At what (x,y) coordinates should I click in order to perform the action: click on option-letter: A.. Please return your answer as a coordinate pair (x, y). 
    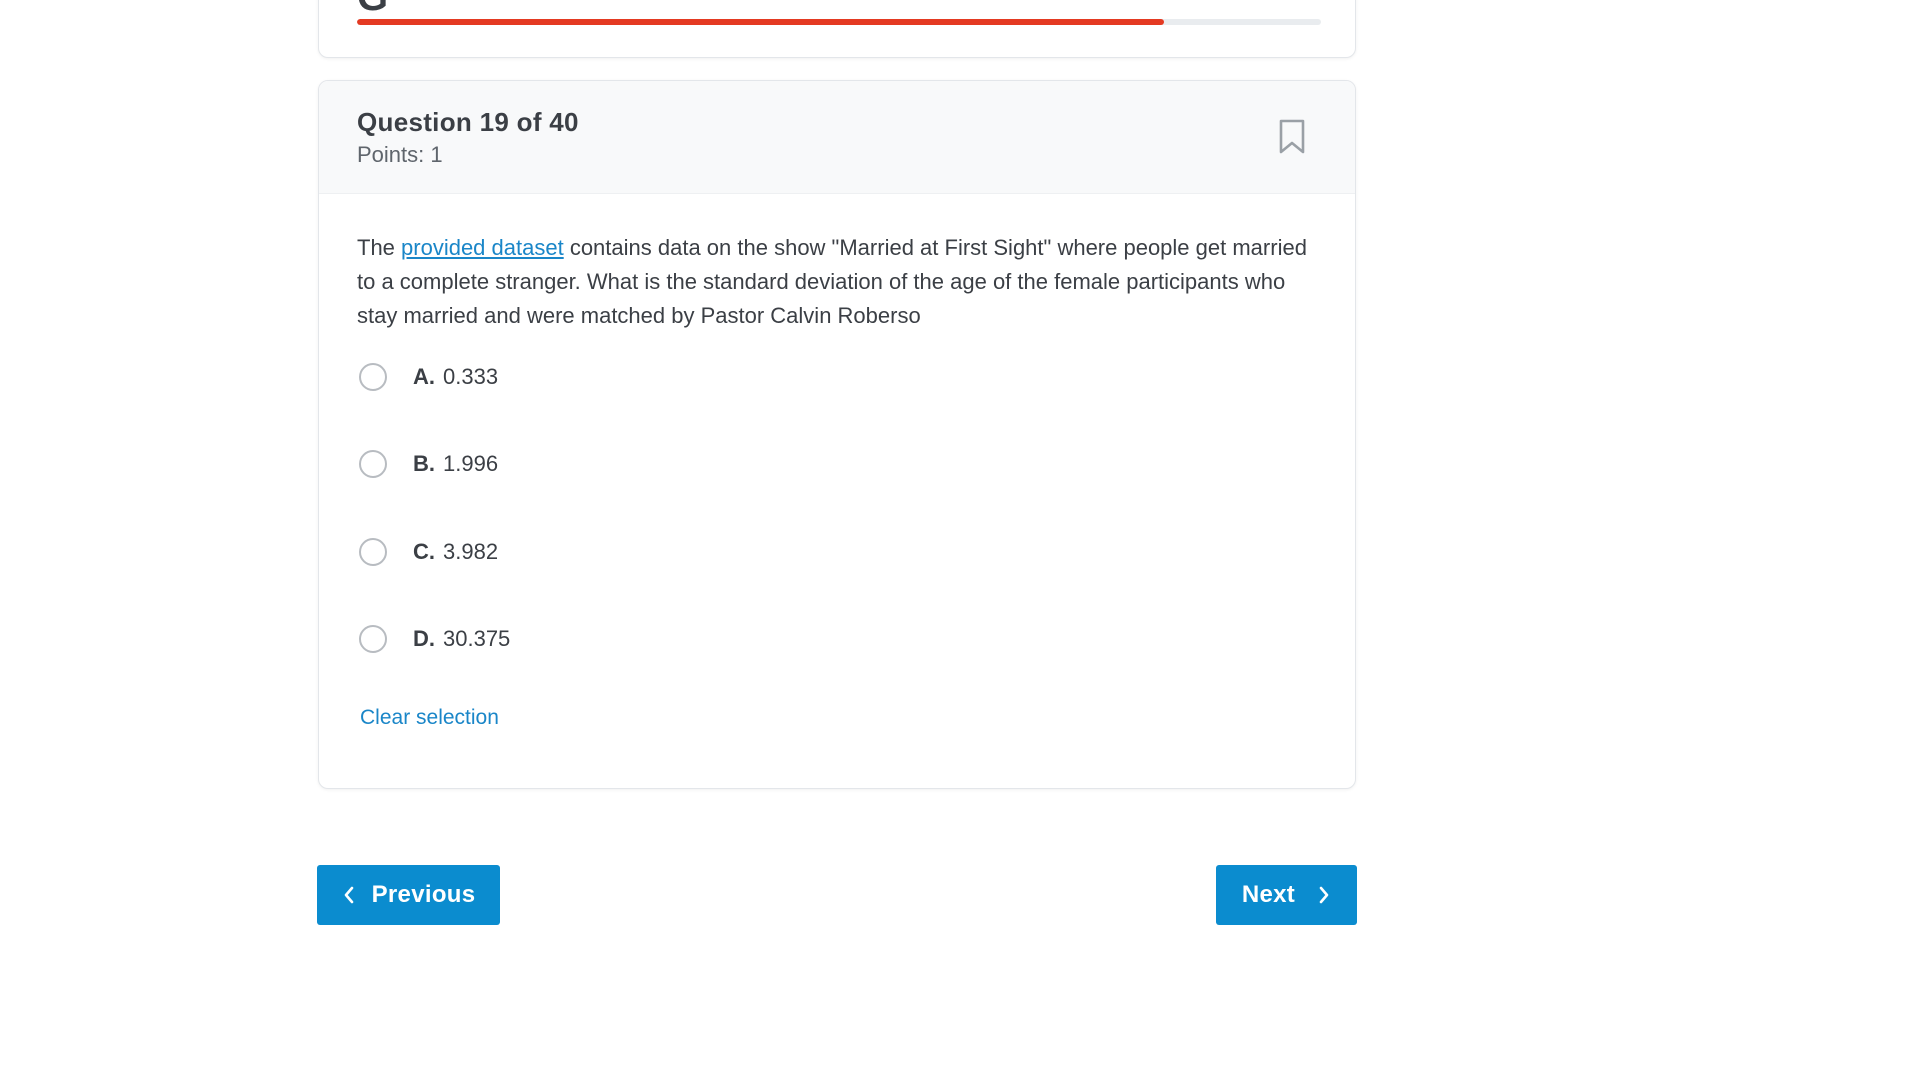
    Looking at the image, I should click on (424, 376).